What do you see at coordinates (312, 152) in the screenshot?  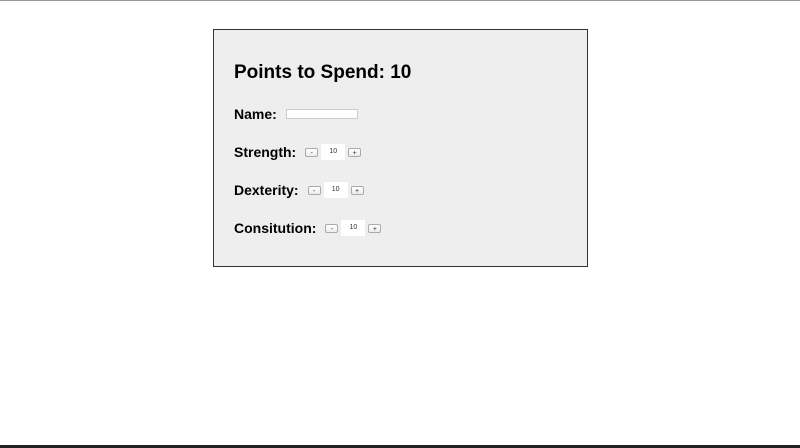 I see `strength-decrement-button: -` at bounding box center [312, 152].